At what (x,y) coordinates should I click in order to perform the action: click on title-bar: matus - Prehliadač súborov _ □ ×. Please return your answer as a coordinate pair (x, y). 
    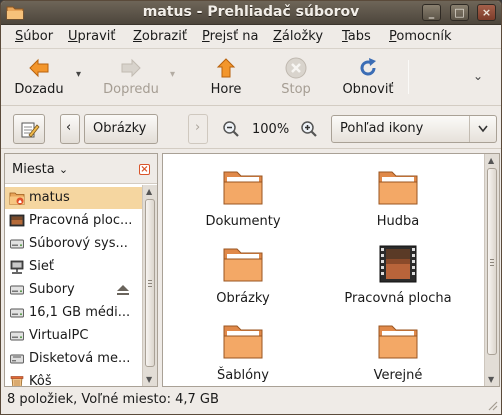
    Looking at the image, I should click on (251, 13).